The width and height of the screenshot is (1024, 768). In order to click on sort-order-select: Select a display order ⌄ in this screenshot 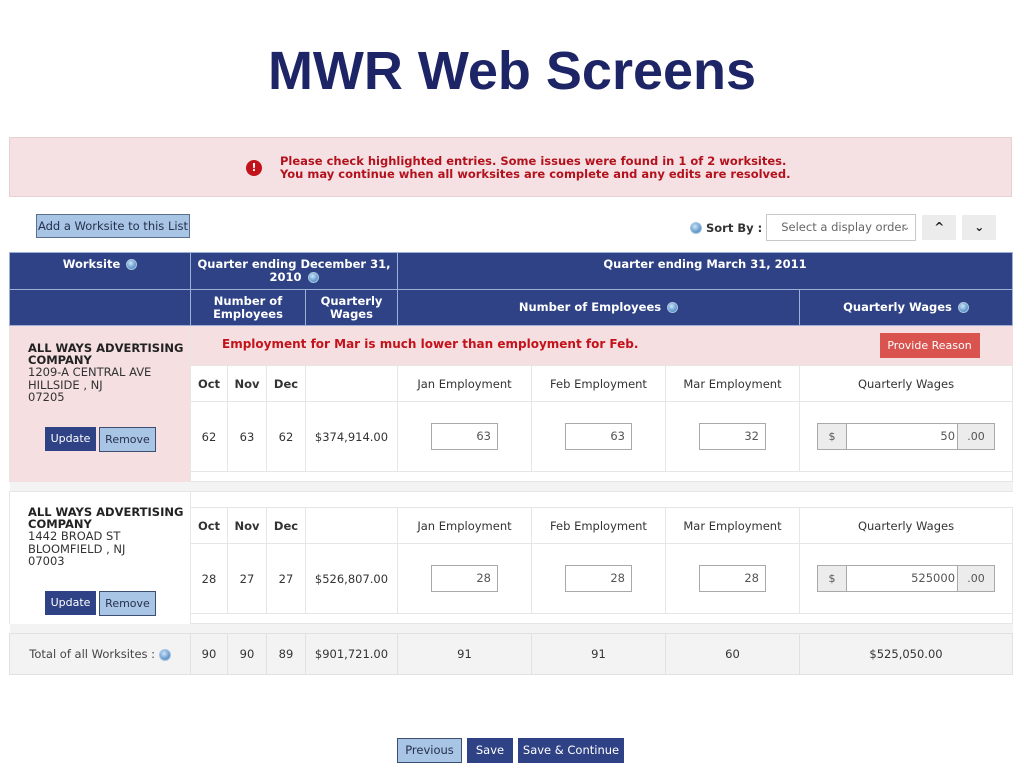, I will do `click(841, 227)`.